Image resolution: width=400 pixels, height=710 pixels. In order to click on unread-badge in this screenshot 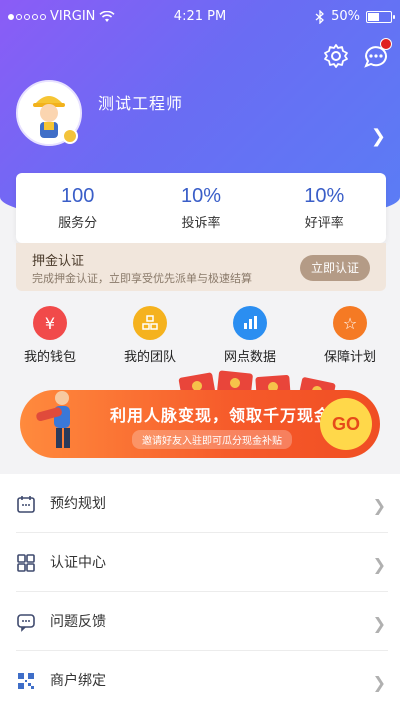, I will do `click(386, 44)`.